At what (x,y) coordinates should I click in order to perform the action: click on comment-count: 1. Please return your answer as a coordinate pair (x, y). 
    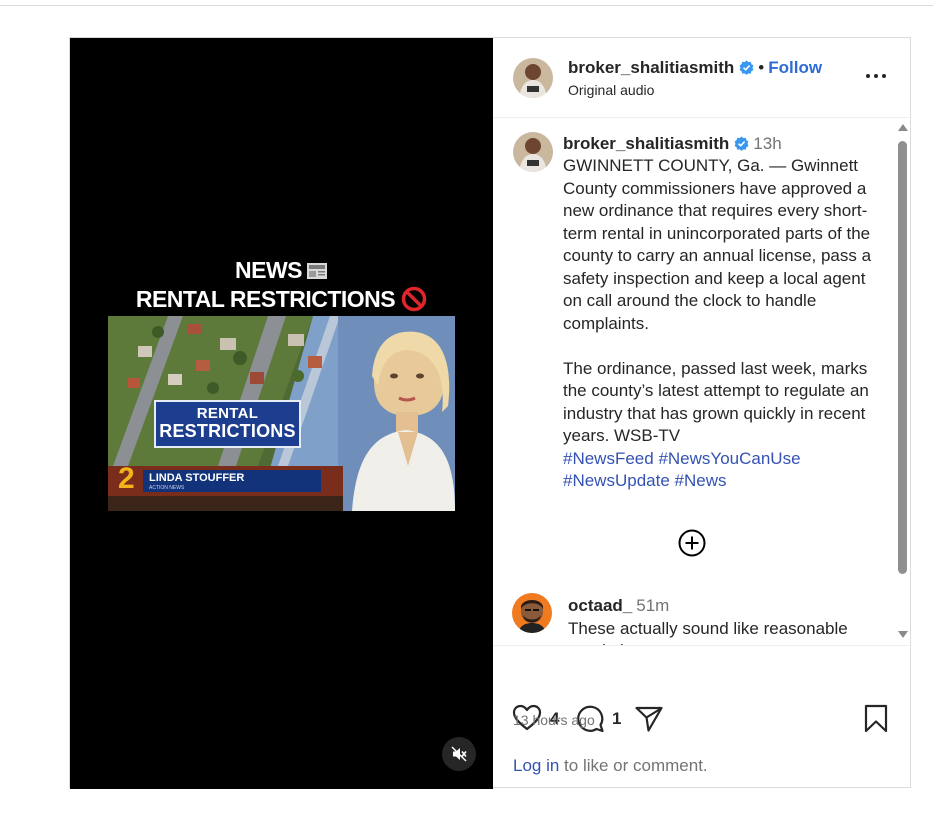
    Looking at the image, I should click on (616, 719).